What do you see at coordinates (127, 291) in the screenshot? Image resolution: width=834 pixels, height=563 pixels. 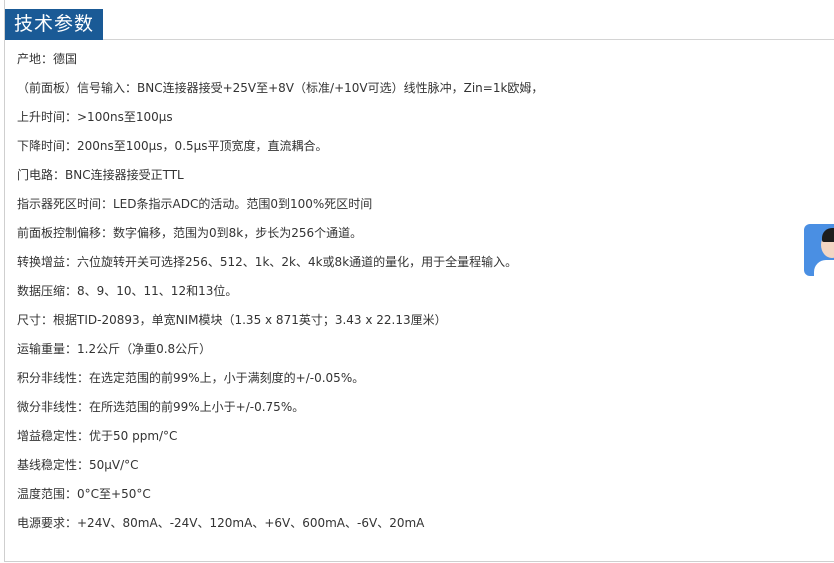 I see `spec-item: 数据压缩：8、9、10、11、12和13位。` at bounding box center [127, 291].